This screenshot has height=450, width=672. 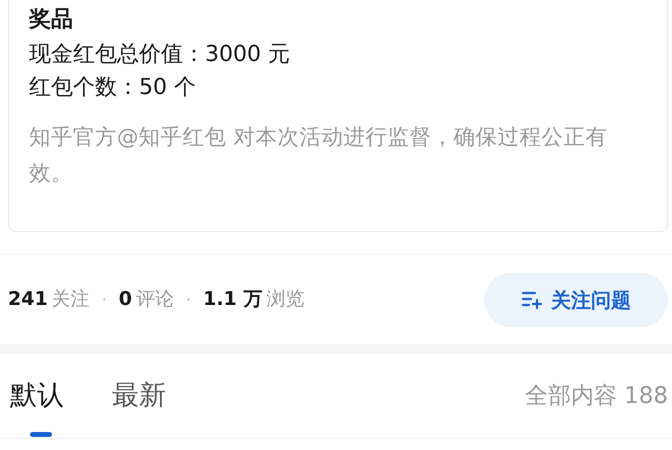 I want to click on prize-detail: 现金红包总价值：3000 元, so click(x=160, y=55).